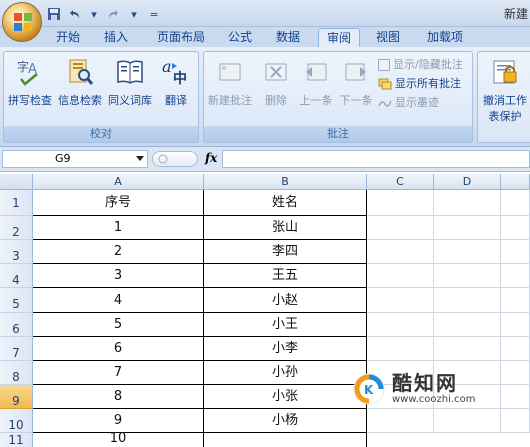 Image resolution: width=530 pixels, height=447 pixels. I want to click on cell-c7, so click(400, 349).